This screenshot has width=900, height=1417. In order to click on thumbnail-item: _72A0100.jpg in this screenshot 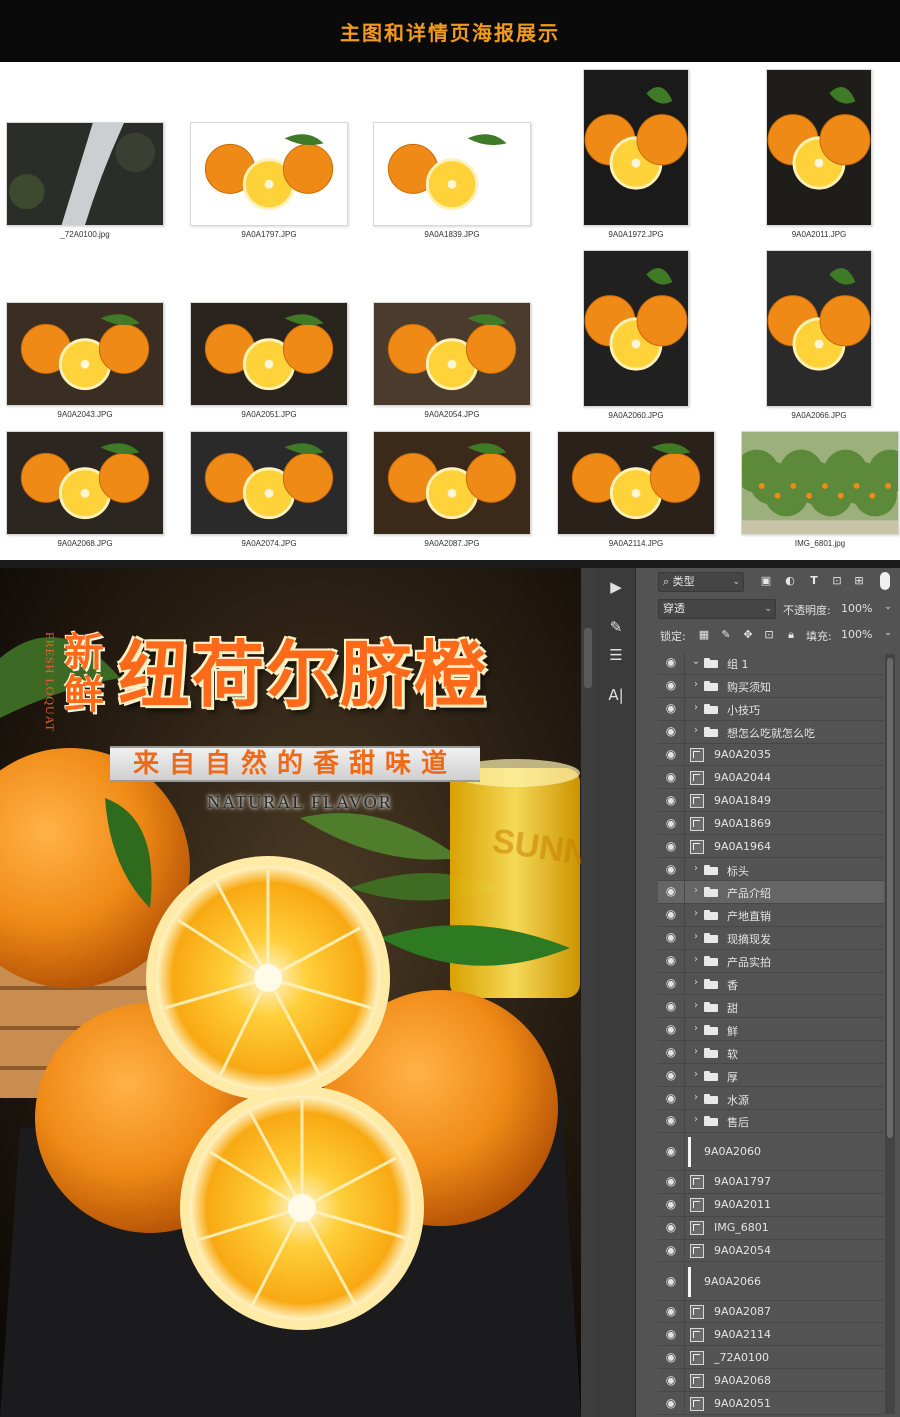, I will do `click(85, 182)`.